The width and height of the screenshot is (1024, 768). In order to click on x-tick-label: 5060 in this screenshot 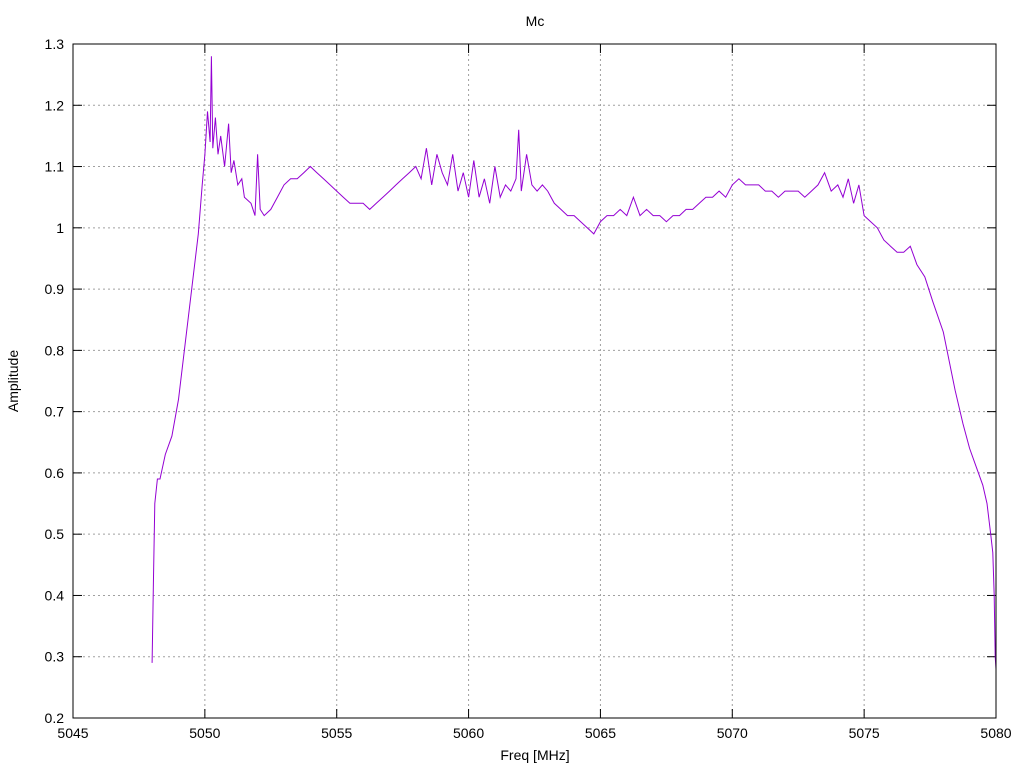, I will do `click(468, 733)`.